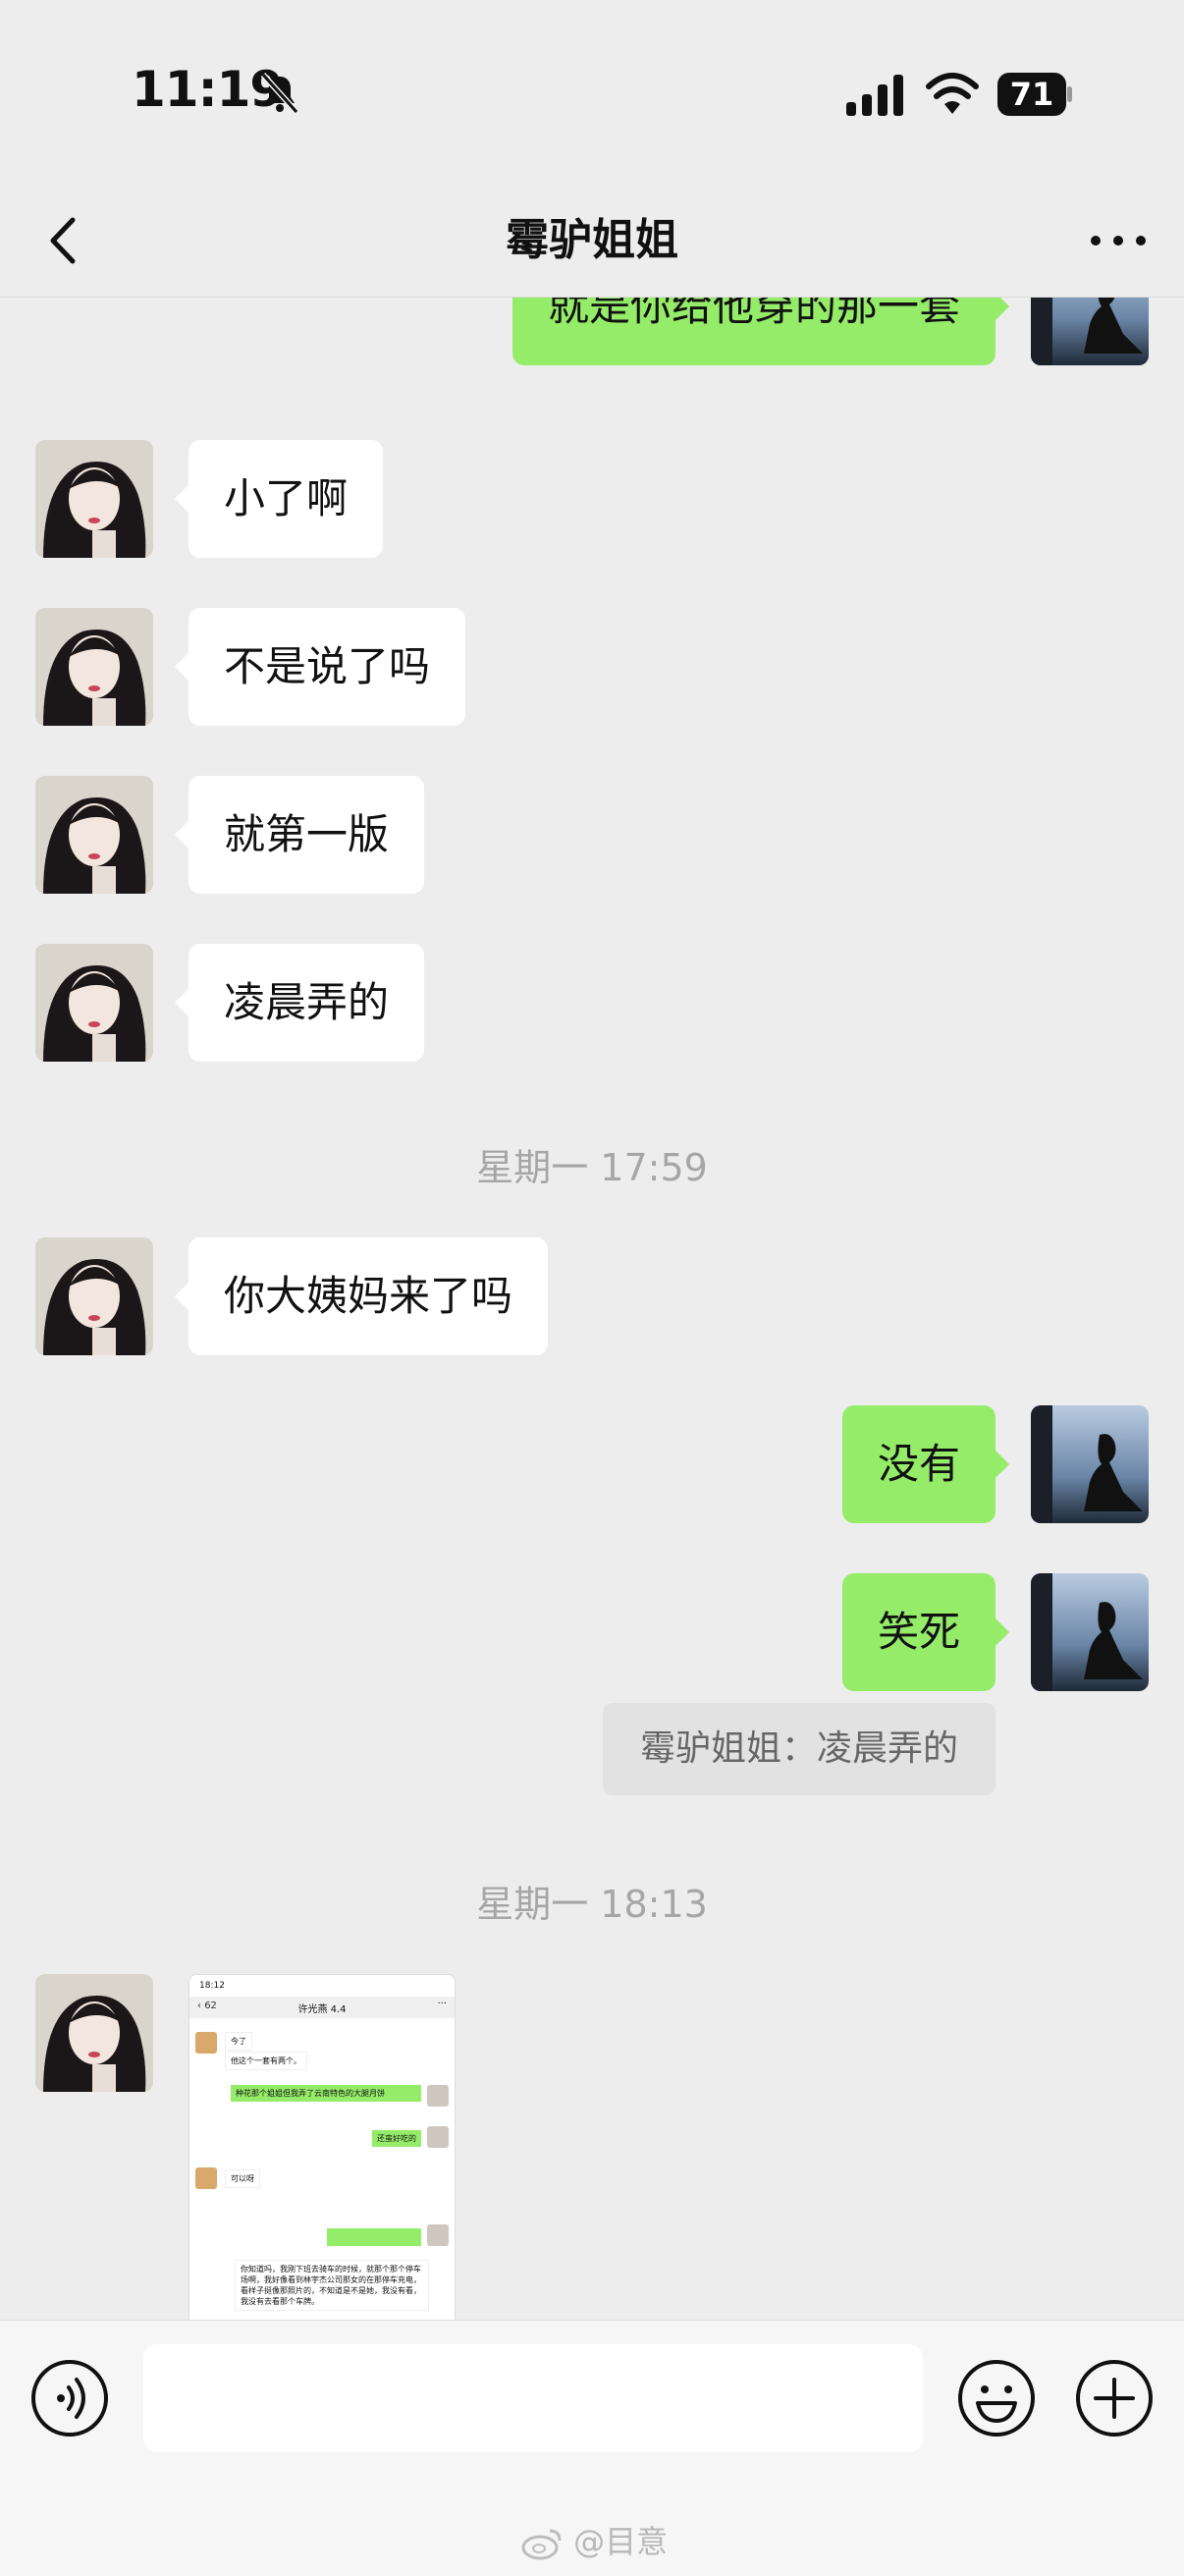 Image resolution: width=1184 pixels, height=2576 pixels. I want to click on wifi-icon, so click(952, 93).